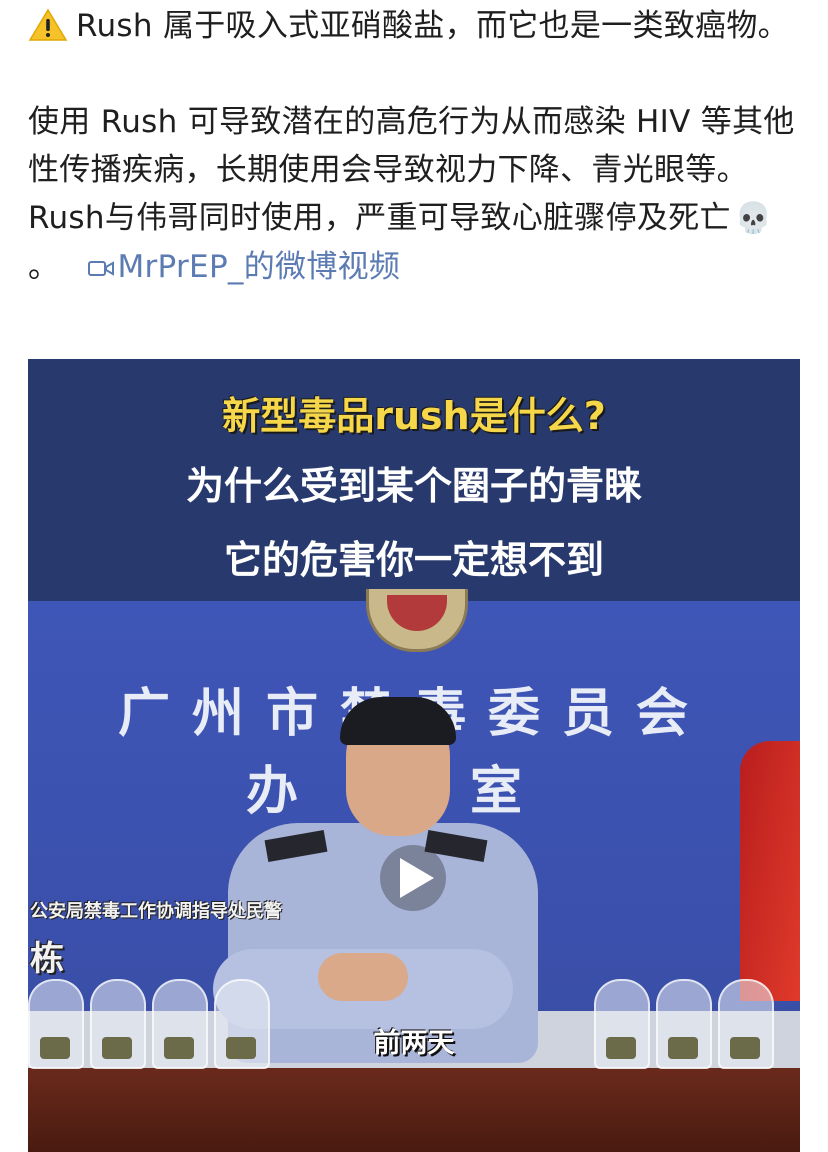 This screenshot has height=1152, width=828. I want to click on officer-hair, so click(398, 721).